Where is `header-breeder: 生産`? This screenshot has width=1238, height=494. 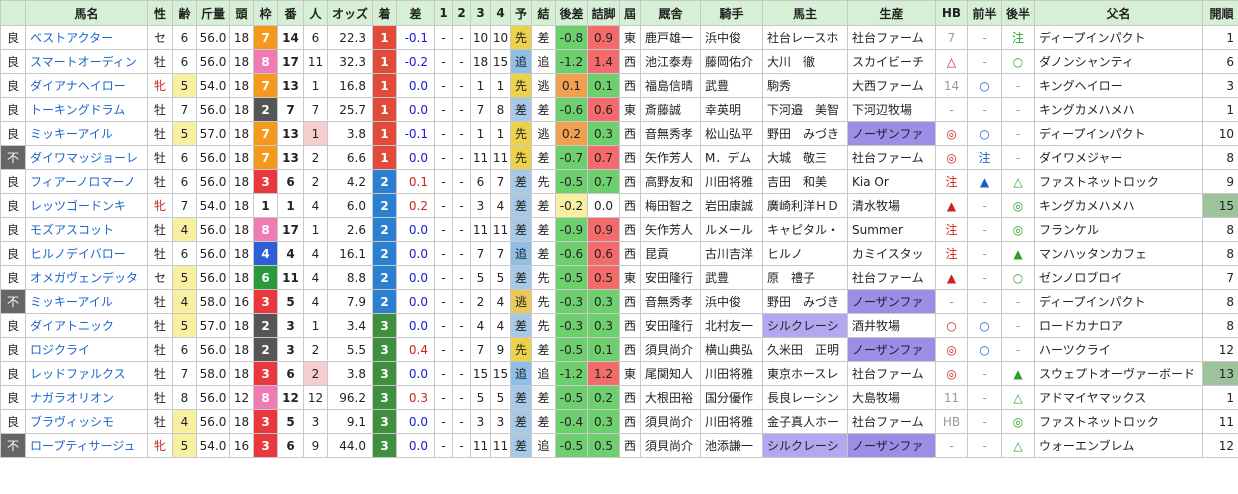 header-breeder: 生産 is located at coordinates (891, 13).